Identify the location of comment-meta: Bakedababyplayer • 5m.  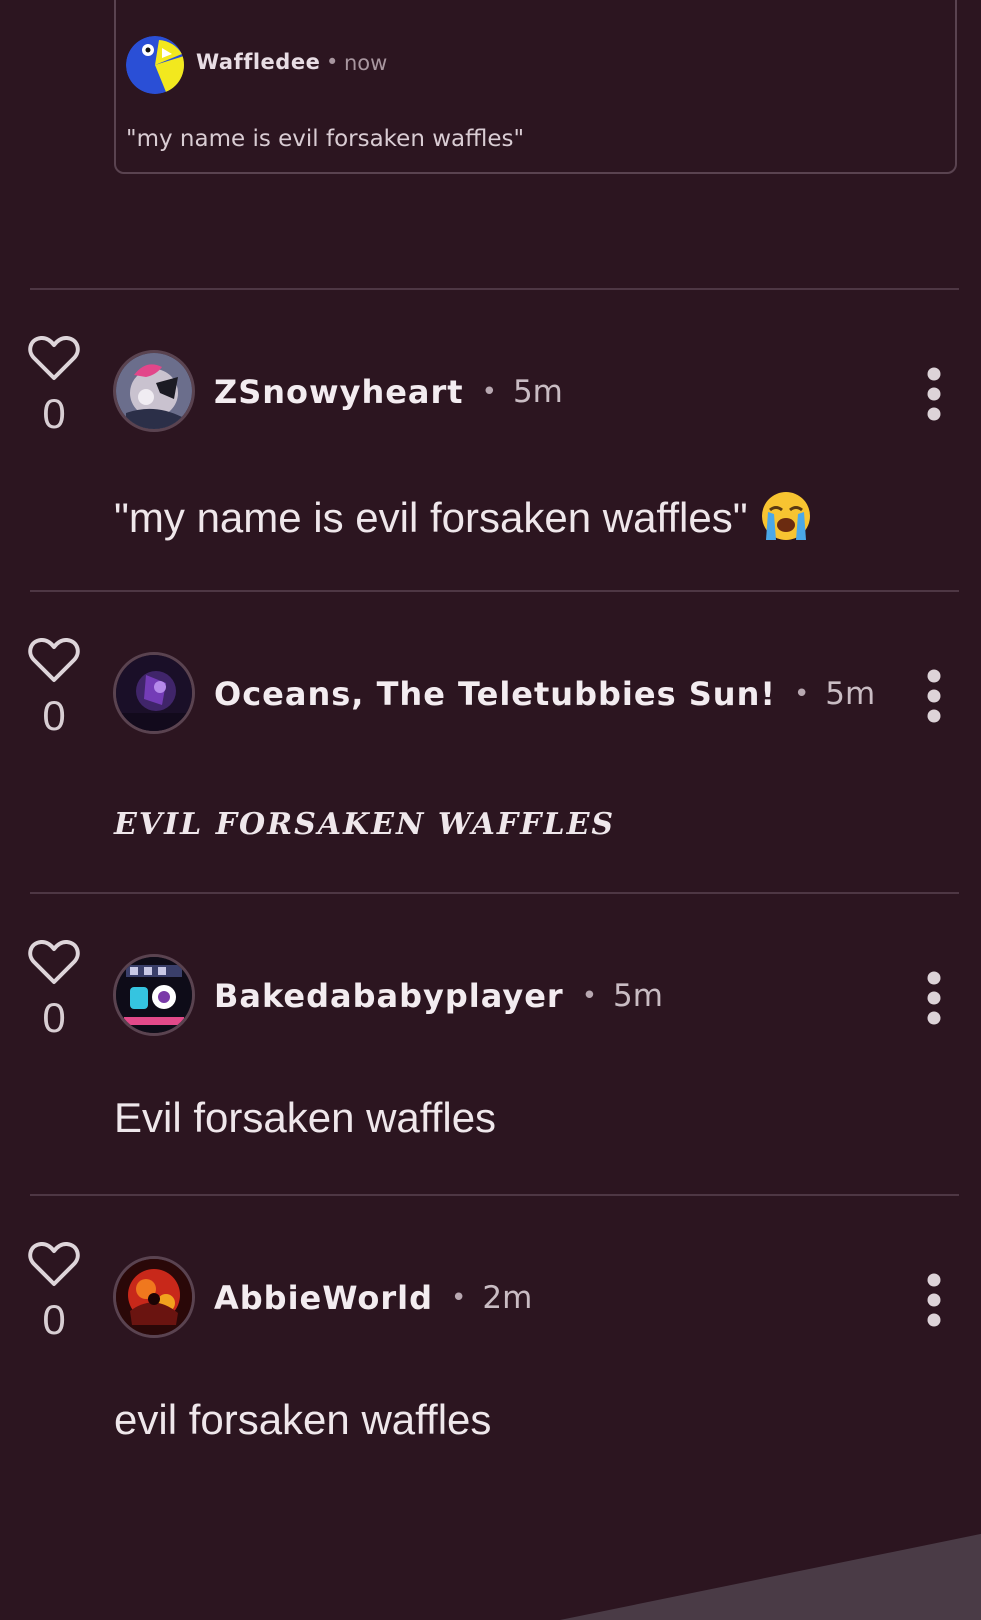
(438, 996).